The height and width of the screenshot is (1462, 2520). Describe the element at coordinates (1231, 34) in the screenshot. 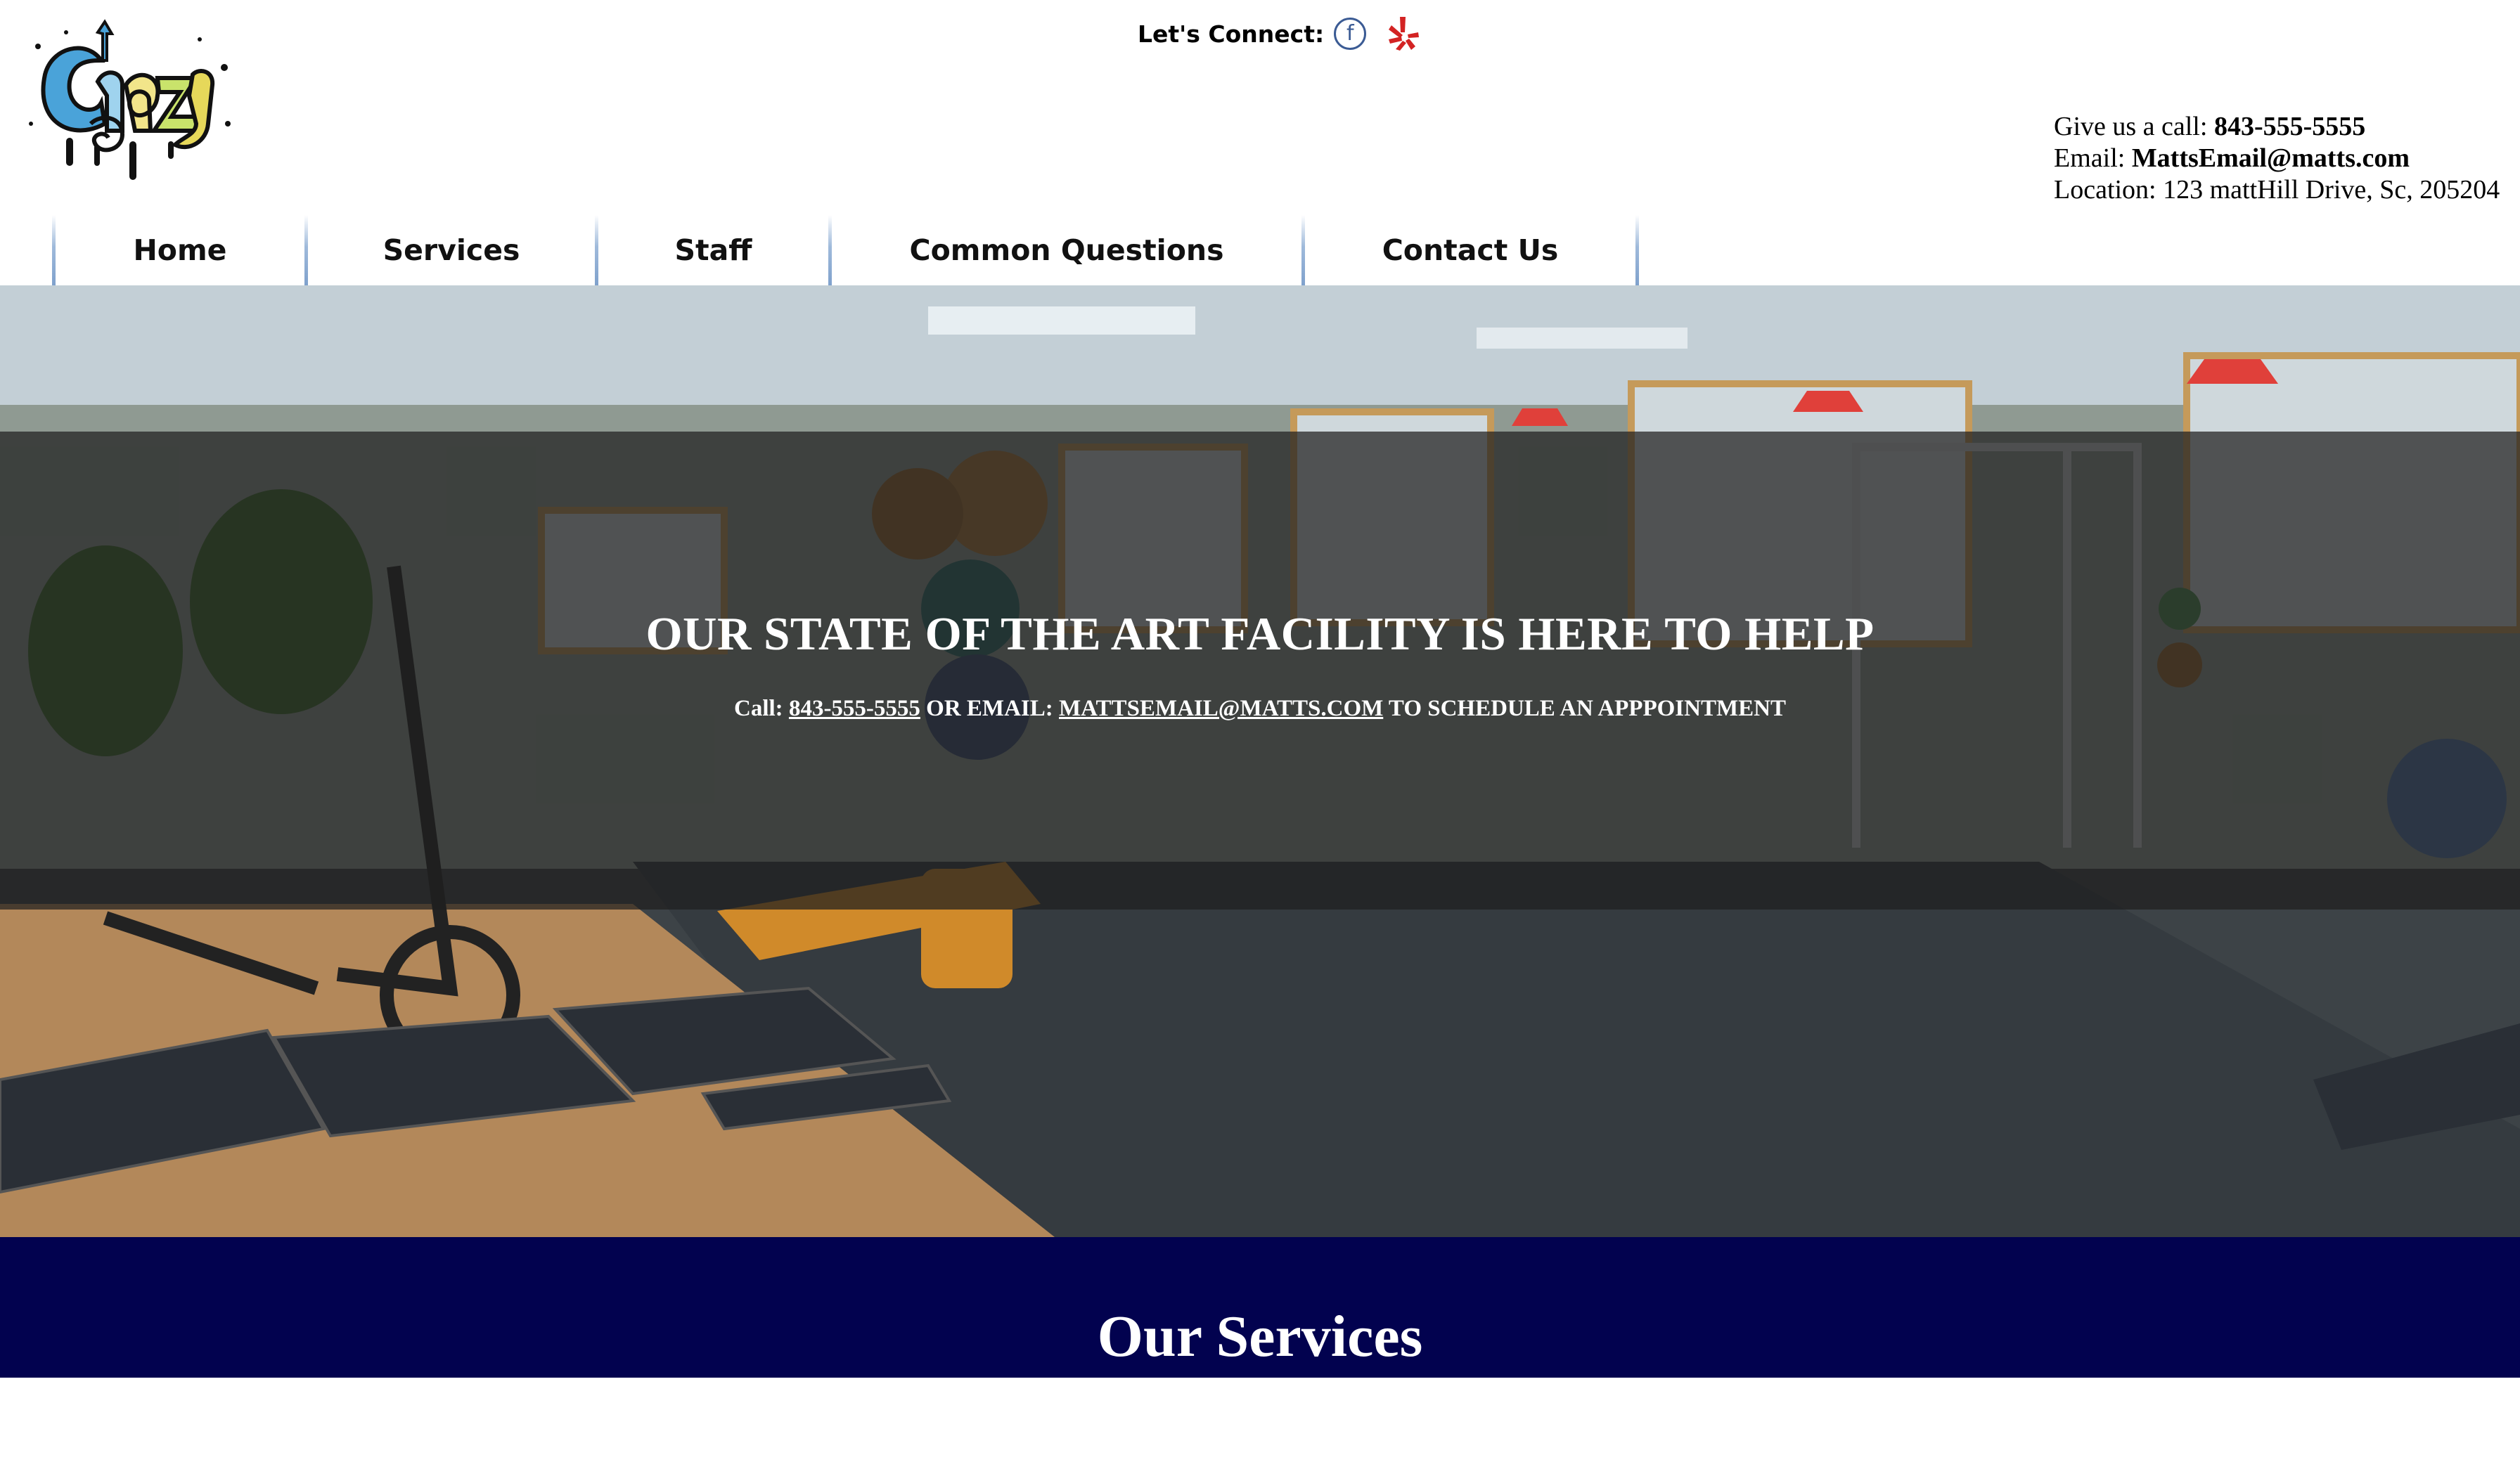

I see `connect-label: Let's Connect:` at that location.